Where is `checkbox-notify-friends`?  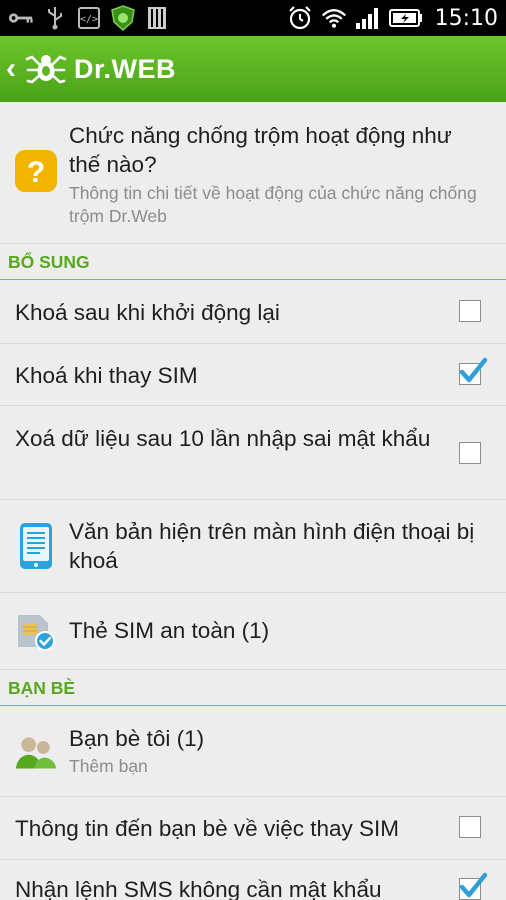 checkbox-notify-friends is located at coordinates (470, 827).